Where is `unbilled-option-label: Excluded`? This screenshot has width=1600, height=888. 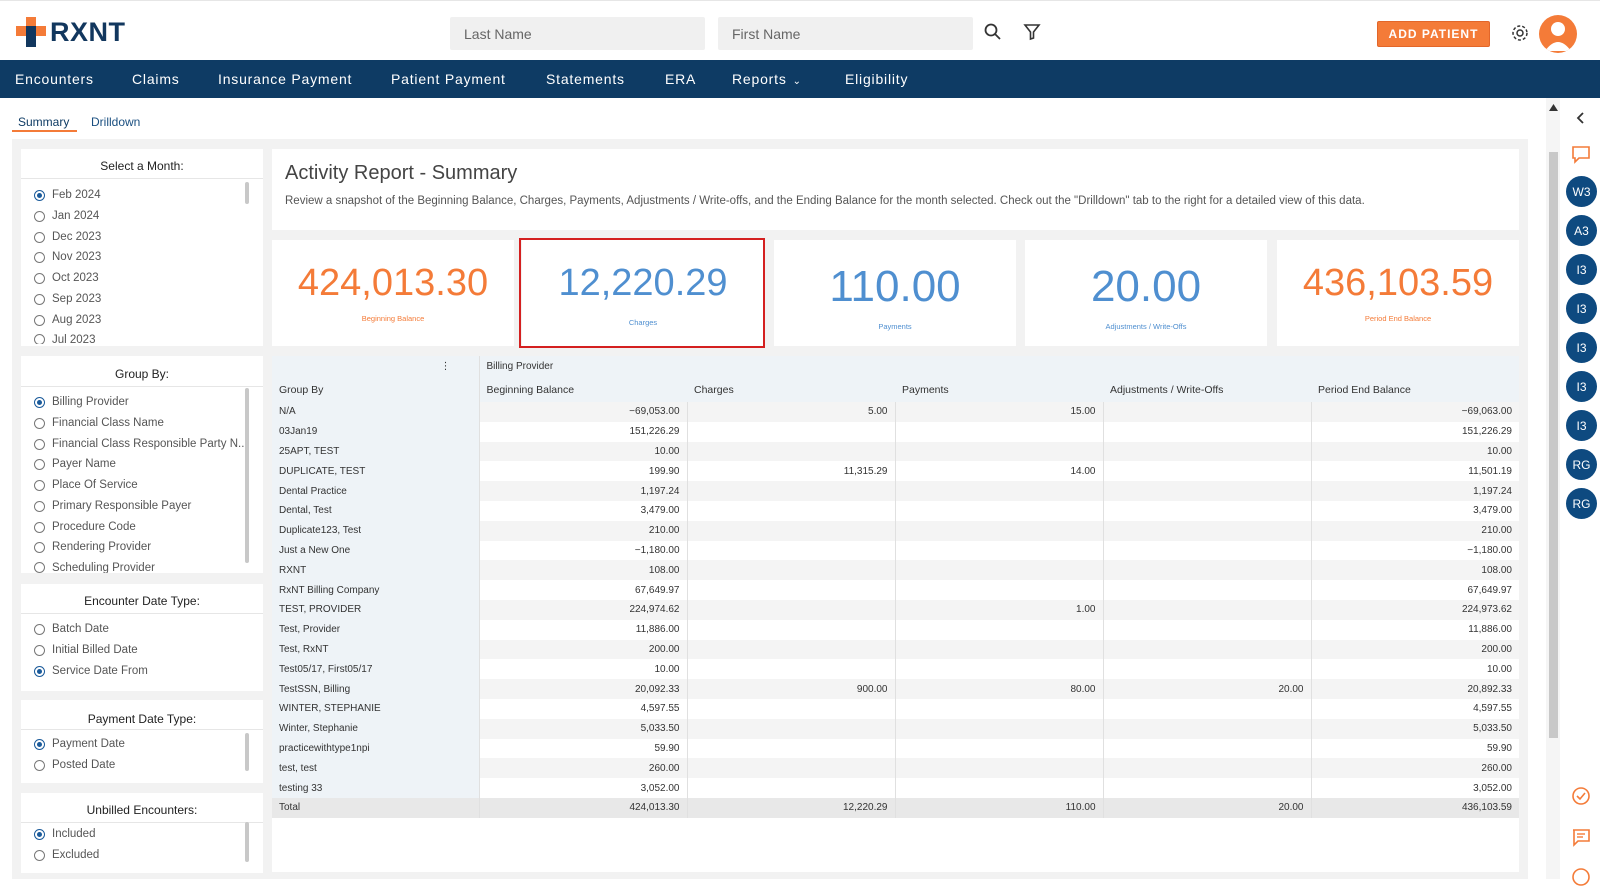 unbilled-option-label: Excluded is located at coordinates (76, 855).